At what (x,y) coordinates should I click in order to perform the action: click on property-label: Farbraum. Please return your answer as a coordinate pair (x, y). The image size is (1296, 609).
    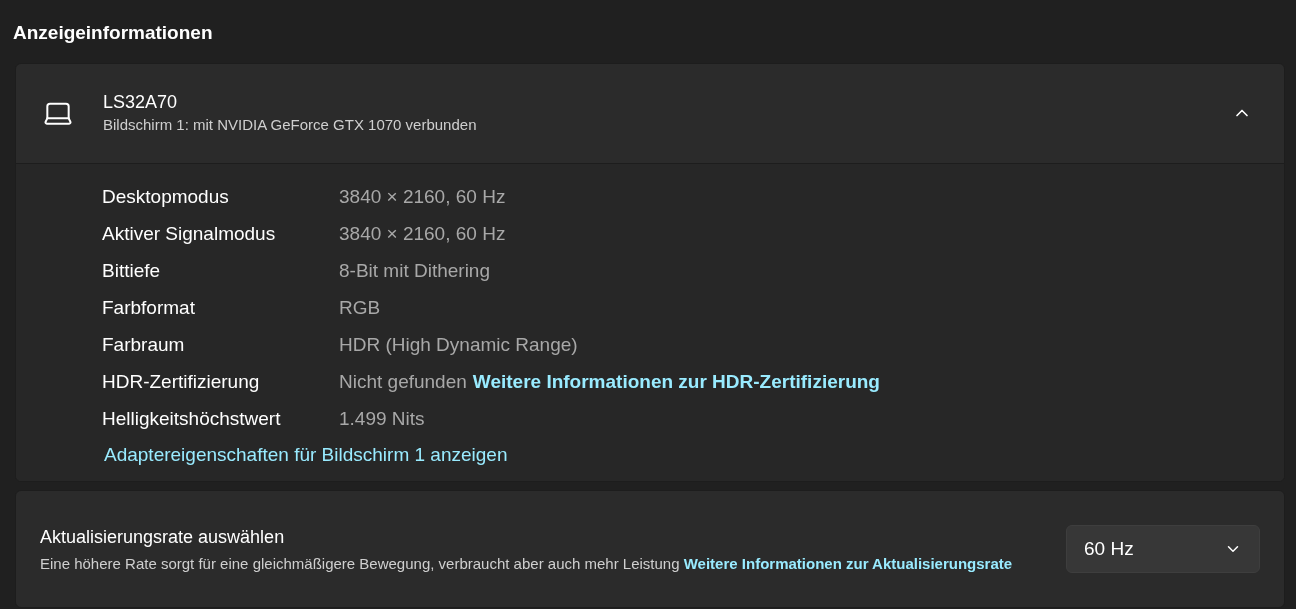
    Looking at the image, I should click on (144, 344).